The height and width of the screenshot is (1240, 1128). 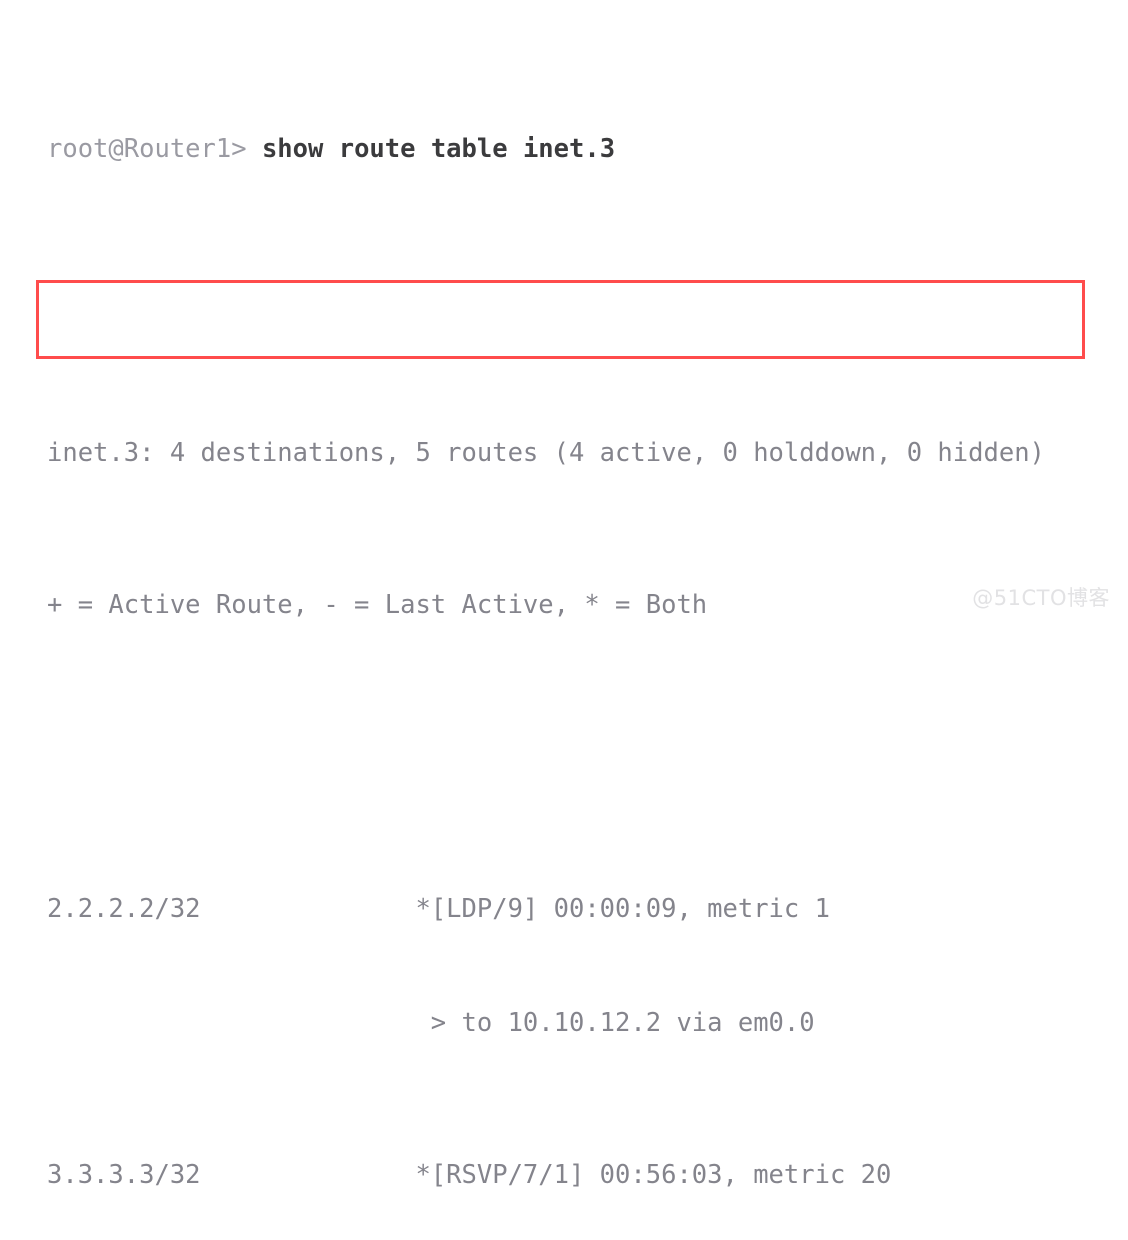 What do you see at coordinates (254, 149) in the screenshot?
I see `command-space` at bounding box center [254, 149].